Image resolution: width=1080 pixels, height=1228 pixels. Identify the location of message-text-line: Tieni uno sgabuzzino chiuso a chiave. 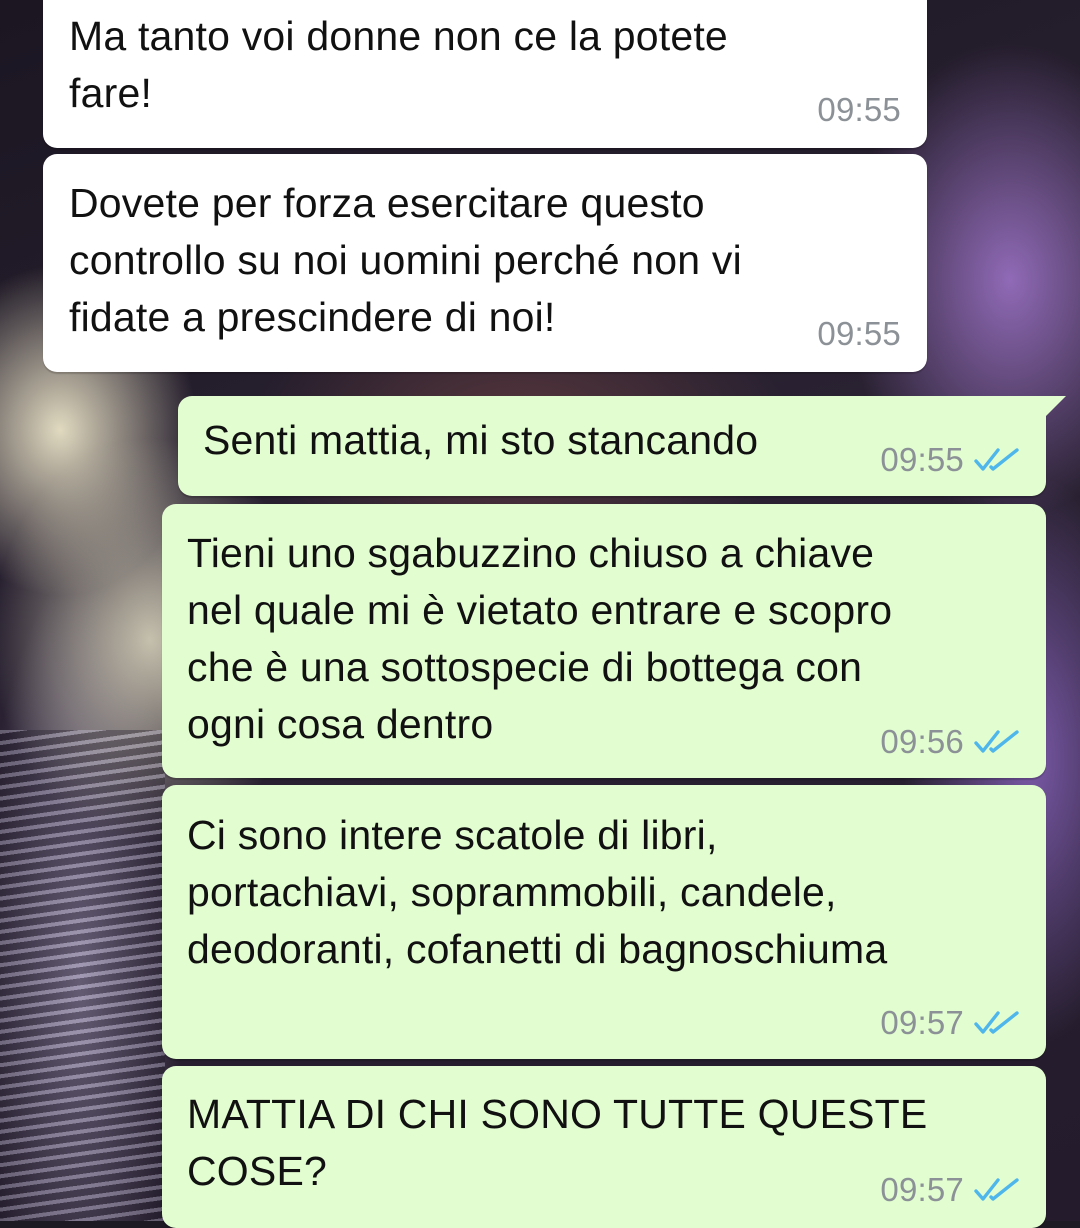
(531, 553).